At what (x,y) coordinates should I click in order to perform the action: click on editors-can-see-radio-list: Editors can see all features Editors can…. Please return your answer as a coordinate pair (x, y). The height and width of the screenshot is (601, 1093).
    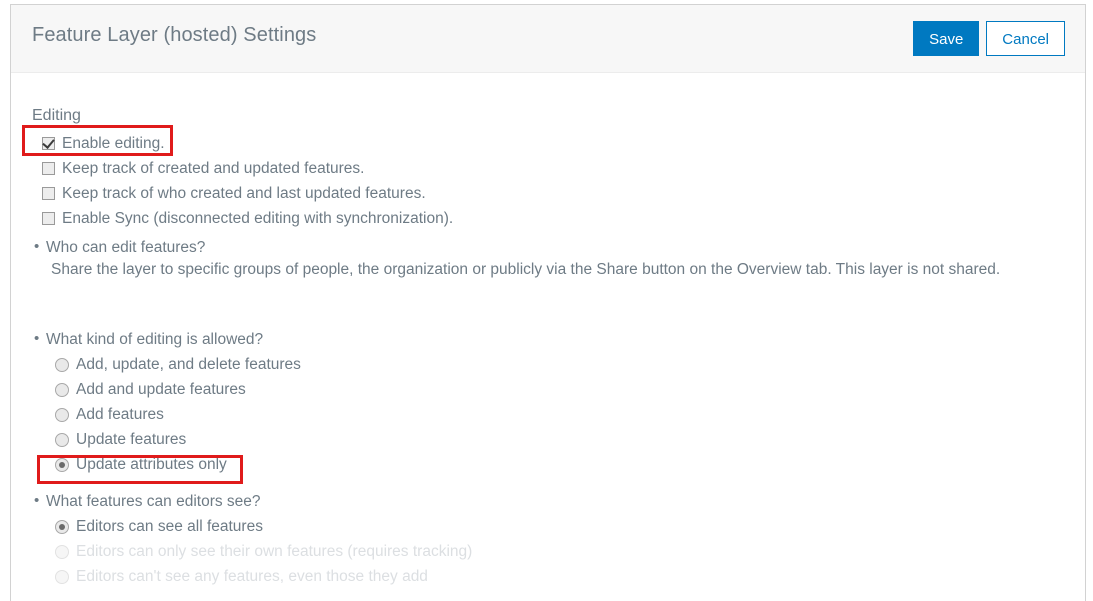
    Looking at the image, I should click on (252, 551).